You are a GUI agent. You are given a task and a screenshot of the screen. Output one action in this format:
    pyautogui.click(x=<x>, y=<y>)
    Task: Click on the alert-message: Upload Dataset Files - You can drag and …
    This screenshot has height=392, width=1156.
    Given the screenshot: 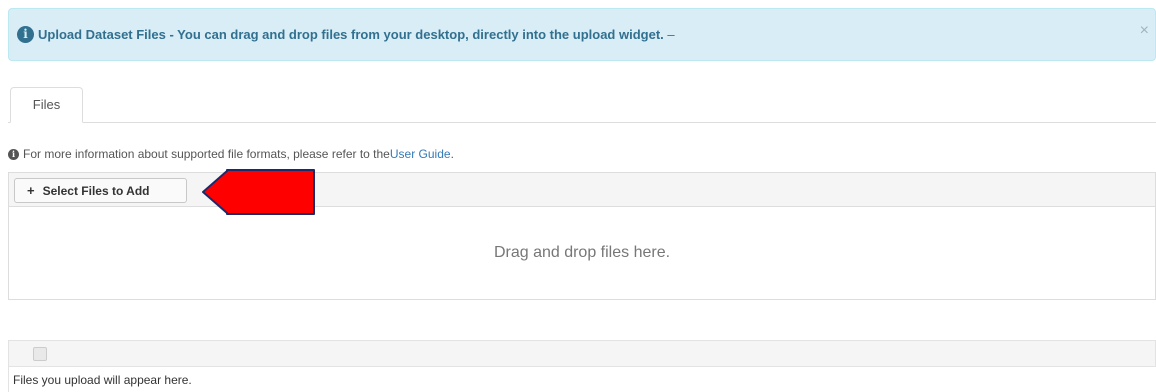 What is the action you would take?
    pyautogui.click(x=356, y=34)
    